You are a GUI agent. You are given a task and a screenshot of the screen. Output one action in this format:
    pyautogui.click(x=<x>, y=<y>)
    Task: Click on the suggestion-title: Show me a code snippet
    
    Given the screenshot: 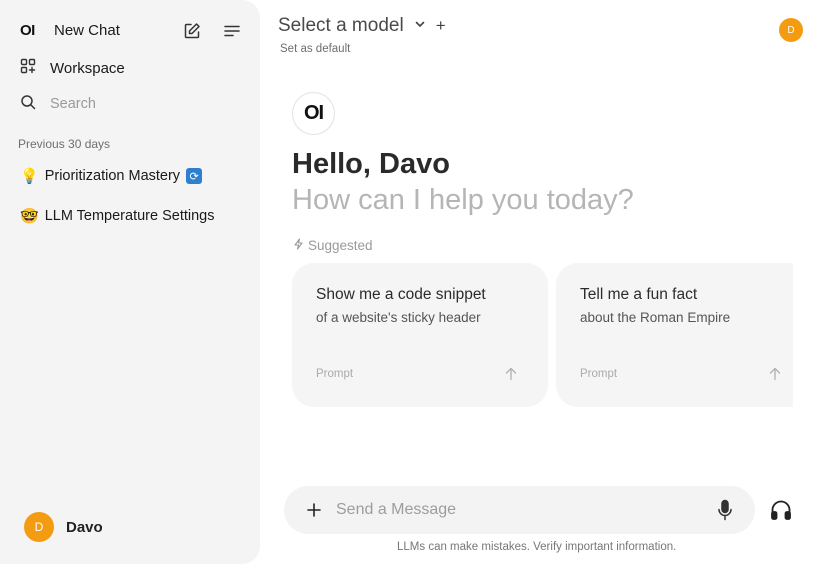 What is the action you would take?
    pyautogui.click(x=401, y=294)
    